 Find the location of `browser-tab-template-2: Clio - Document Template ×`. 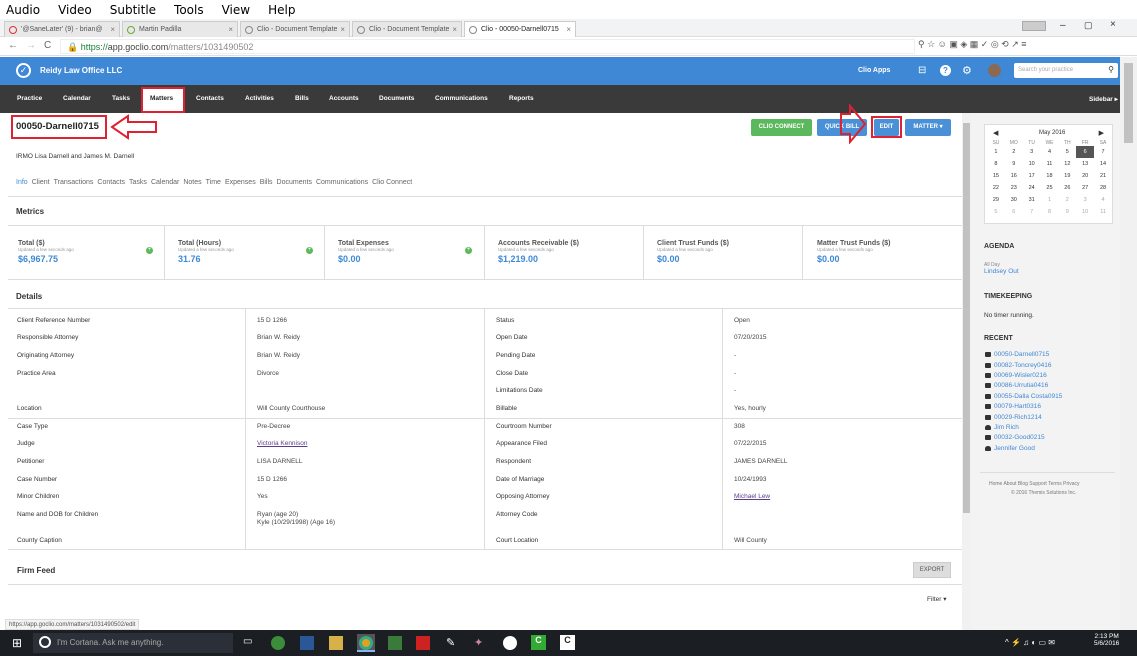

browser-tab-template-2: Clio - Document Template × is located at coordinates (407, 29).